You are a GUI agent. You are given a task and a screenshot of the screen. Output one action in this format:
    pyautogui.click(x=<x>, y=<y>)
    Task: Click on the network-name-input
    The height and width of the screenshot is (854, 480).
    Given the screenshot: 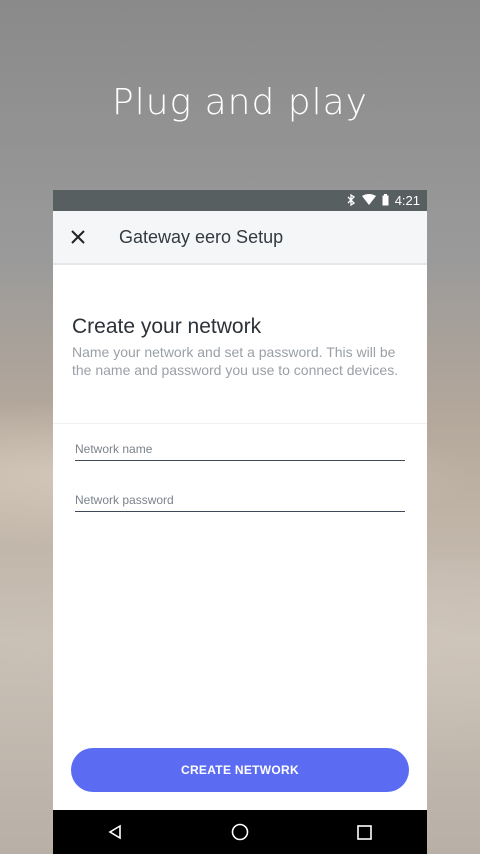 What is the action you would take?
    pyautogui.click(x=240, y=449)
    